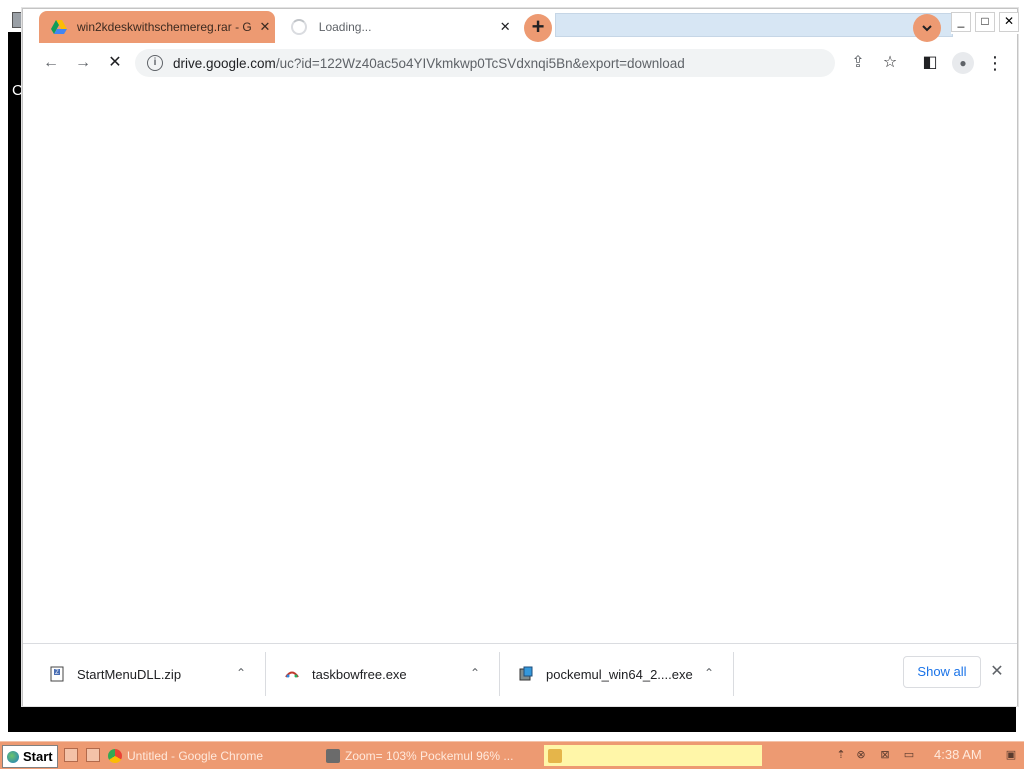  I want to click on profile-avatar-icon: ●, so click(963, 63).